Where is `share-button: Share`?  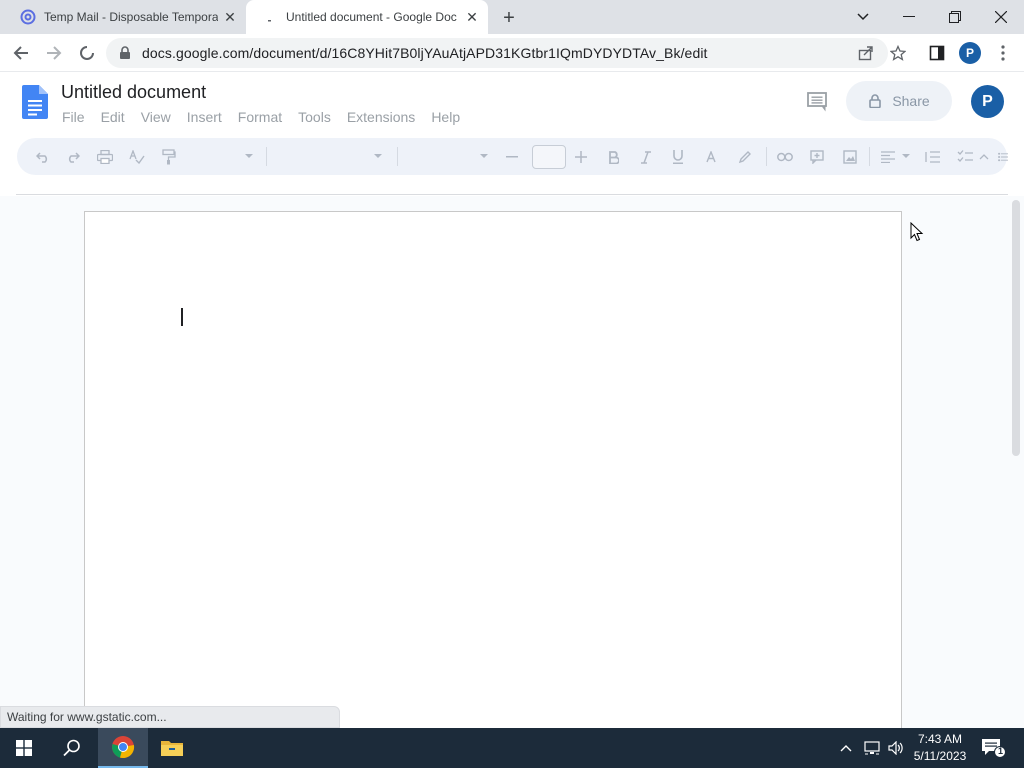 share-button: Share is located at coordinates (899, 101).